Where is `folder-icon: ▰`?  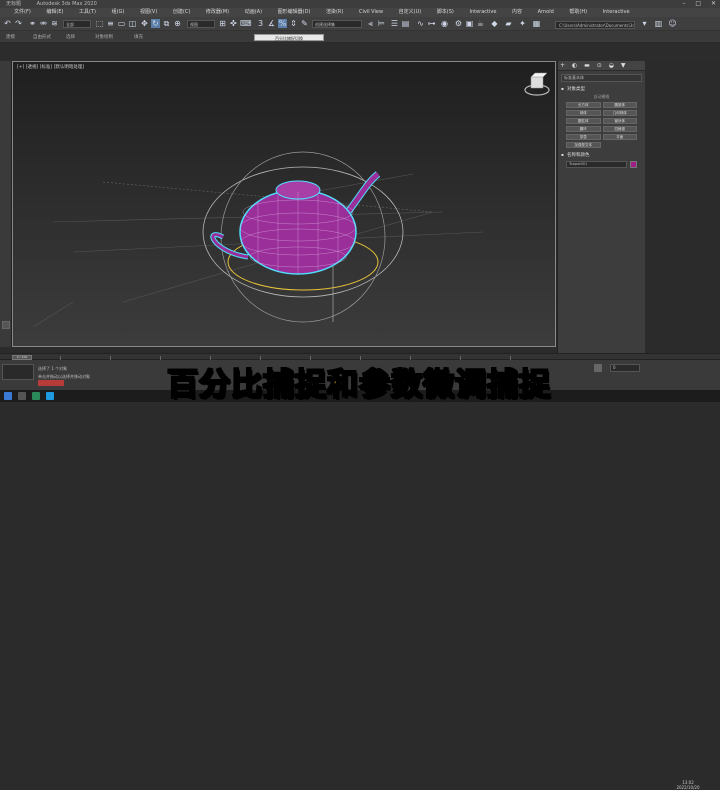 folder-icon: ▰ is located at coordinates (508, 23).